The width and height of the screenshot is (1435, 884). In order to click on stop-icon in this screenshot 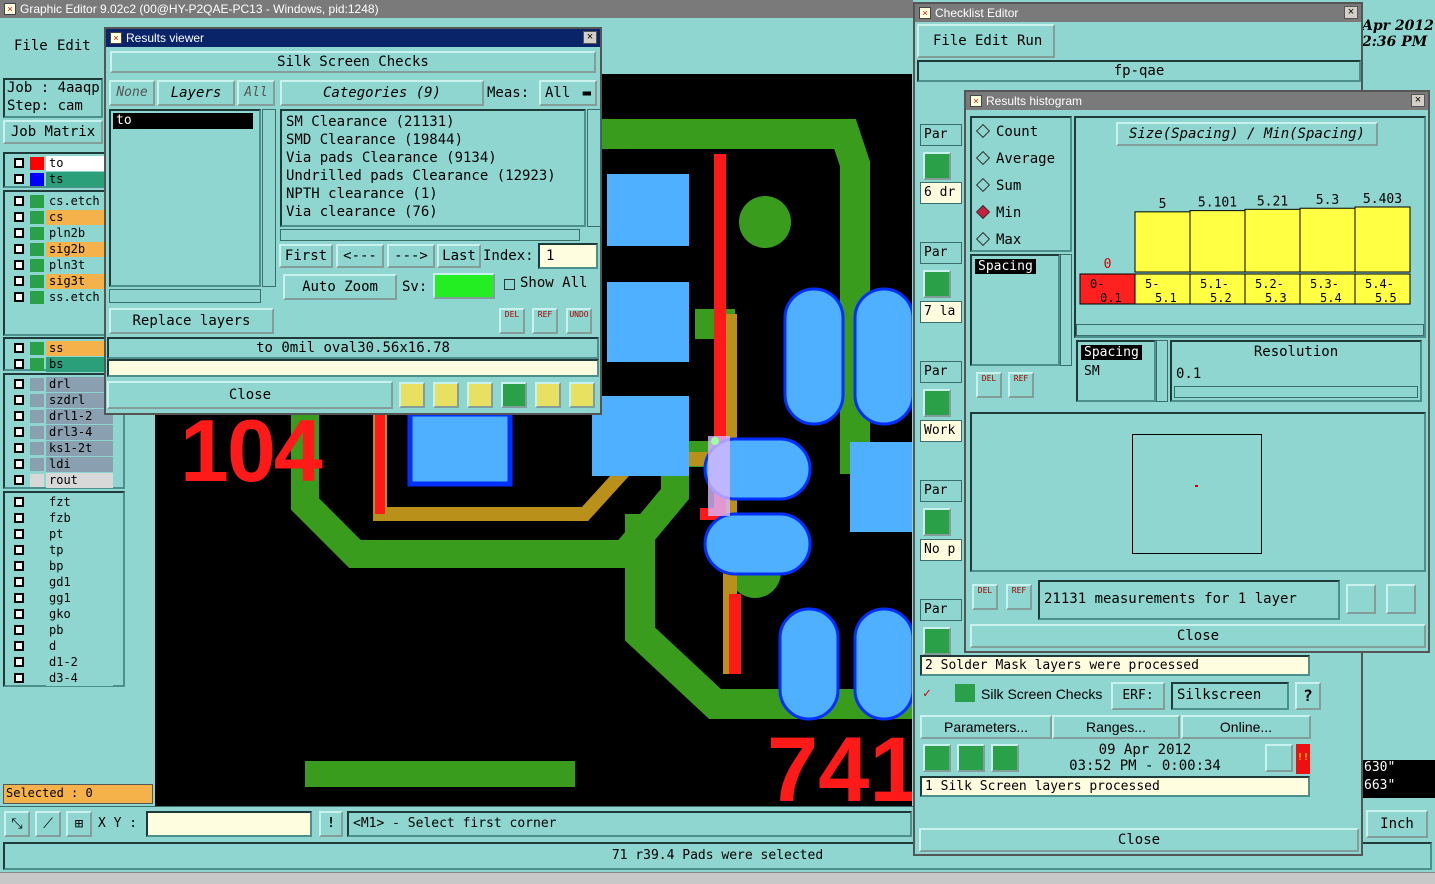, I will do `click(1005, 758)`.